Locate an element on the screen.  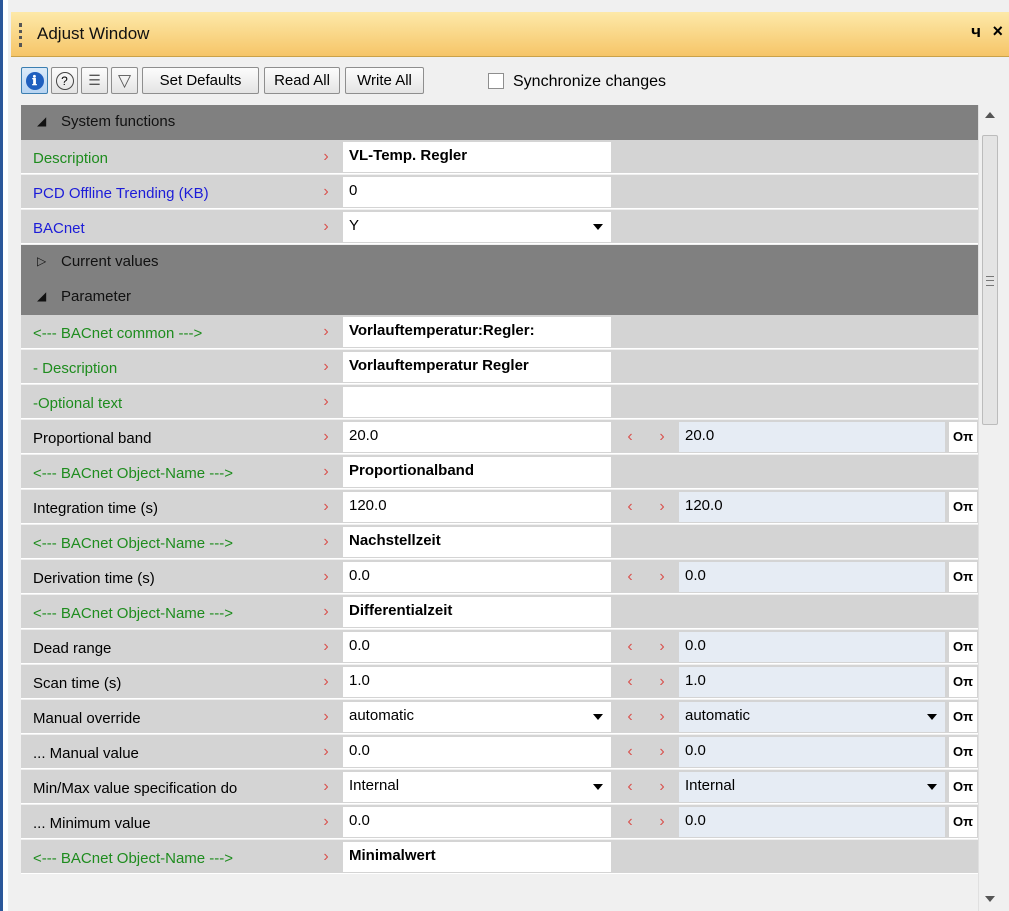
drag-grip-icon is located at coordinates (22, 35).